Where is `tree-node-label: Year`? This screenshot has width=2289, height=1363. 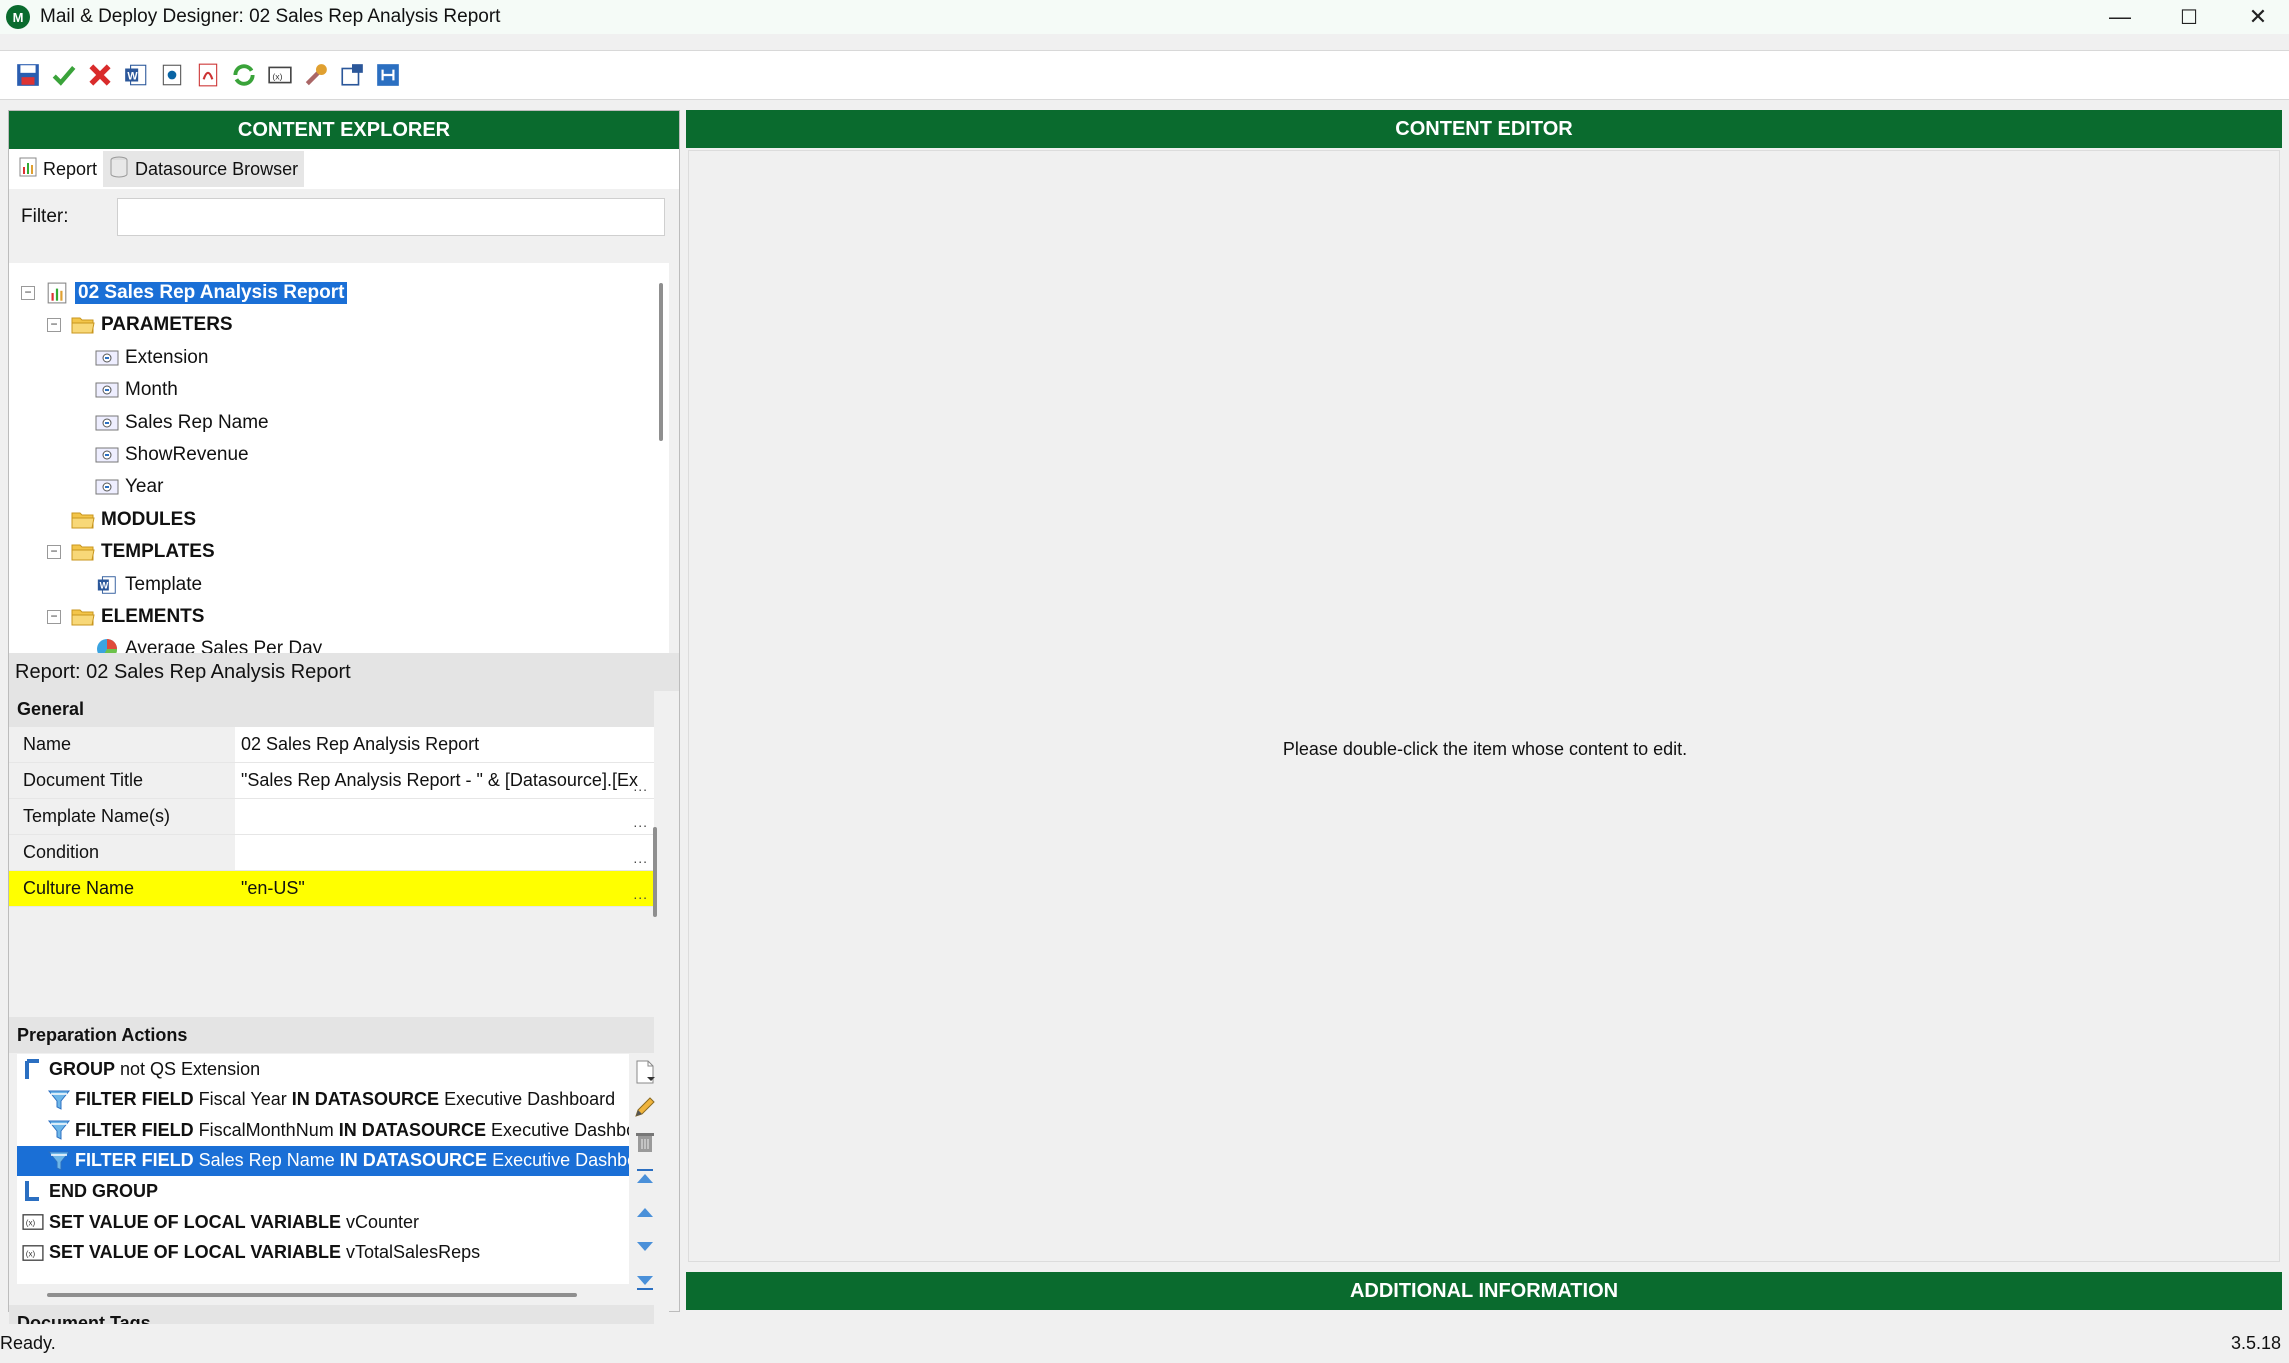 tree-node-label: Year is located at coordinates (144, 487).